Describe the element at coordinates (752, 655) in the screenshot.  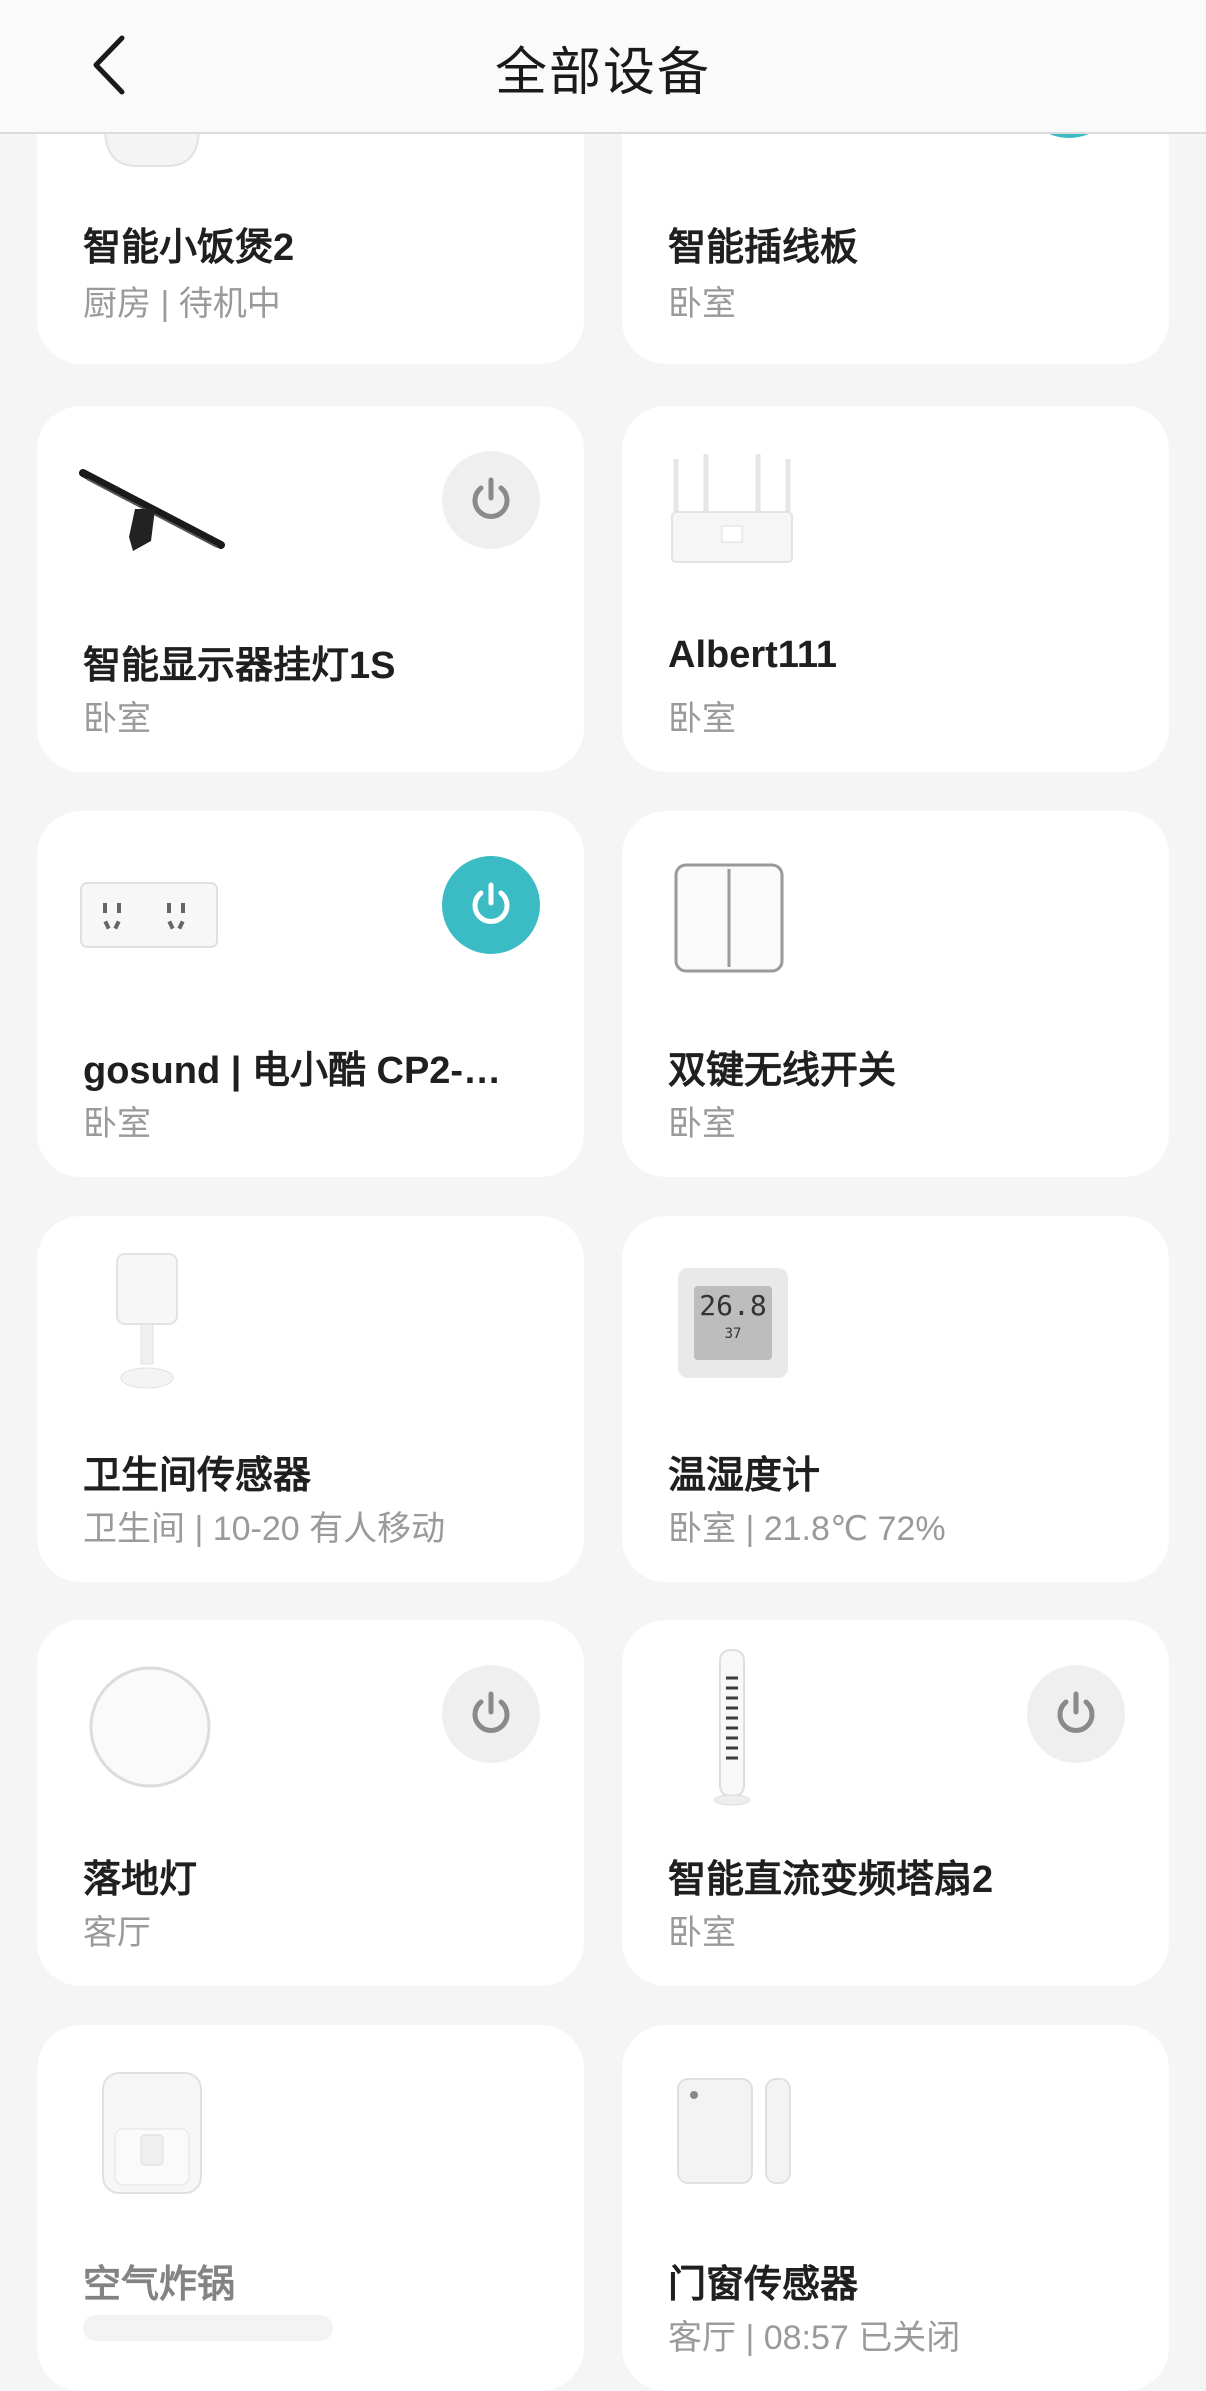
I see `device-name: Albert111` at that location.